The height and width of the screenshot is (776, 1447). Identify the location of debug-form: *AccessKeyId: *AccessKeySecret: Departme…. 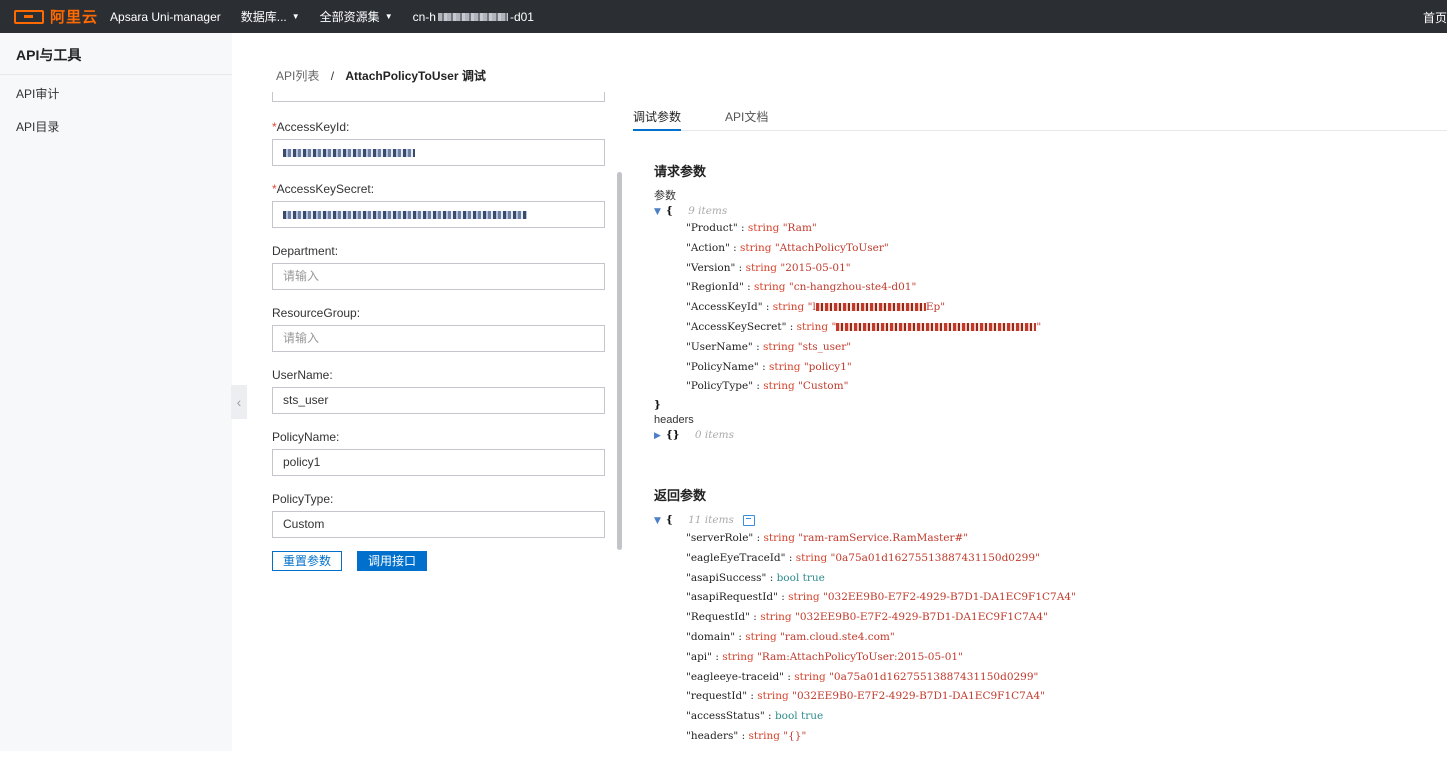
(438, 315).